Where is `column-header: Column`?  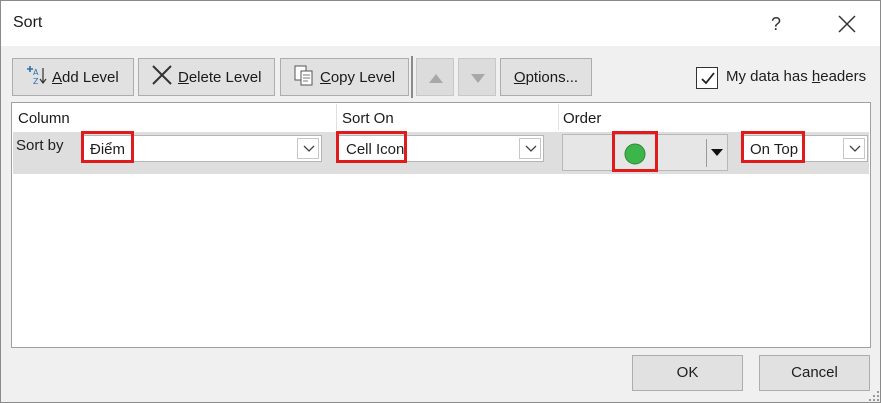 column-header: Column is located at coordinates (44, 118).